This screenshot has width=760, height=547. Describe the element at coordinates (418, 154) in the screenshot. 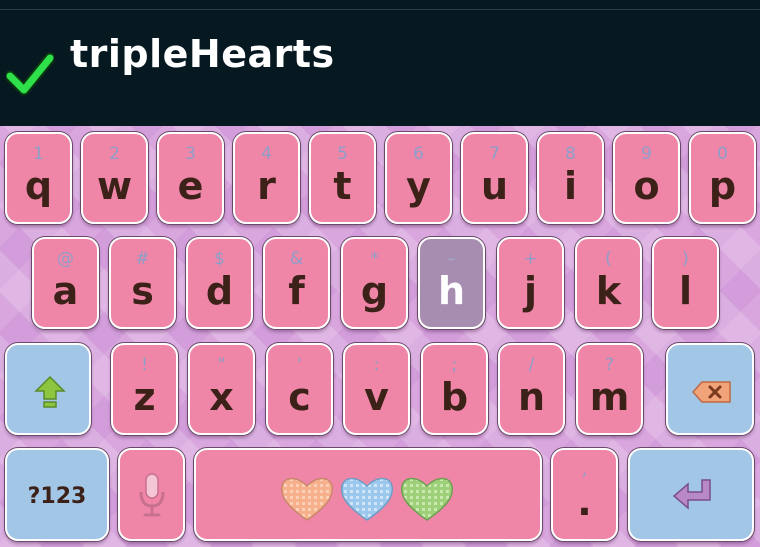

I see `key-hint: 6` at that location.